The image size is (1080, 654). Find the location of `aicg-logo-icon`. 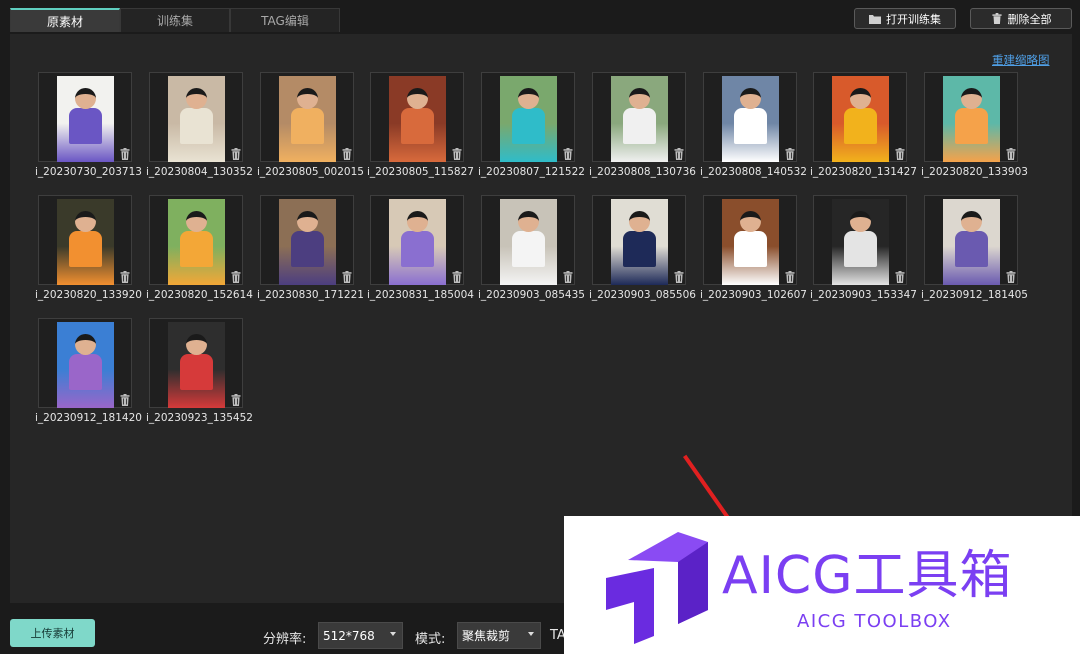

aicg-logo-icon is located at coordinates (657, 588).